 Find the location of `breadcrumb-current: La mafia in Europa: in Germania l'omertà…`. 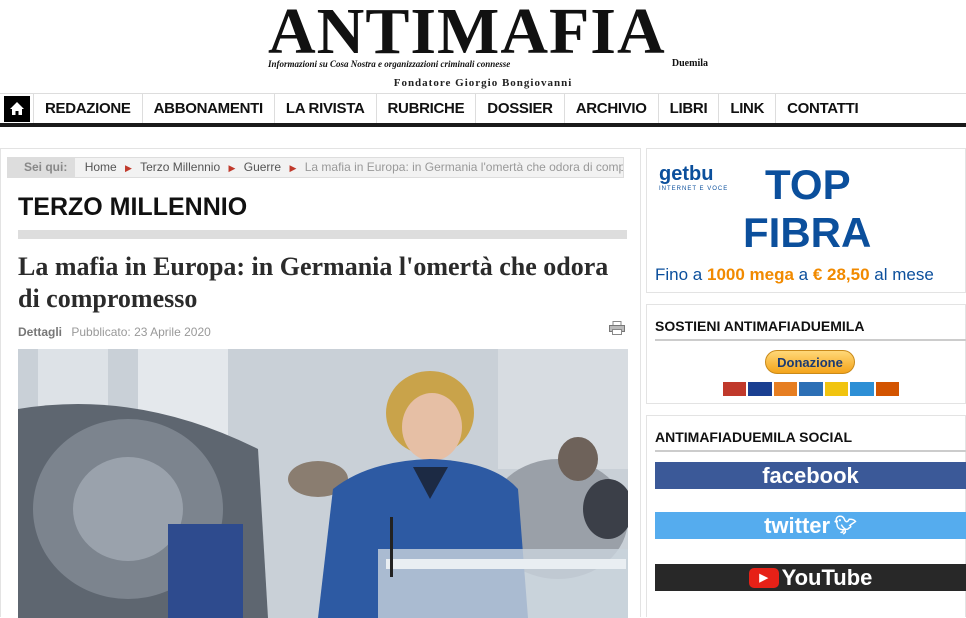

breadcrumb-current: La mafia in Europa: in Germania l'omertà… is located at coordinates (463, 167).